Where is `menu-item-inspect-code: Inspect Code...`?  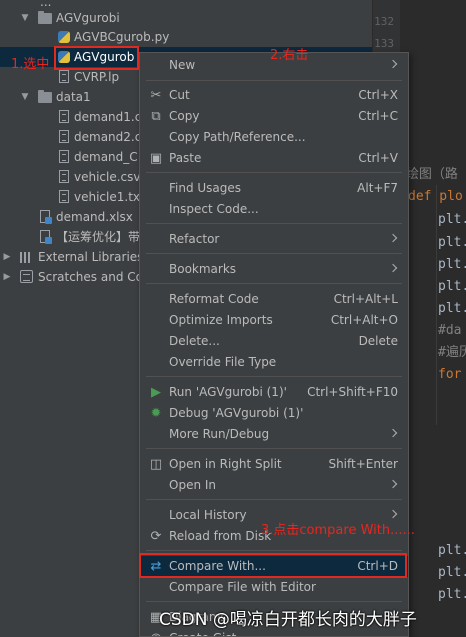
menu-item-inspect-code: Inspect Code... is located at coordinates (274, 209).